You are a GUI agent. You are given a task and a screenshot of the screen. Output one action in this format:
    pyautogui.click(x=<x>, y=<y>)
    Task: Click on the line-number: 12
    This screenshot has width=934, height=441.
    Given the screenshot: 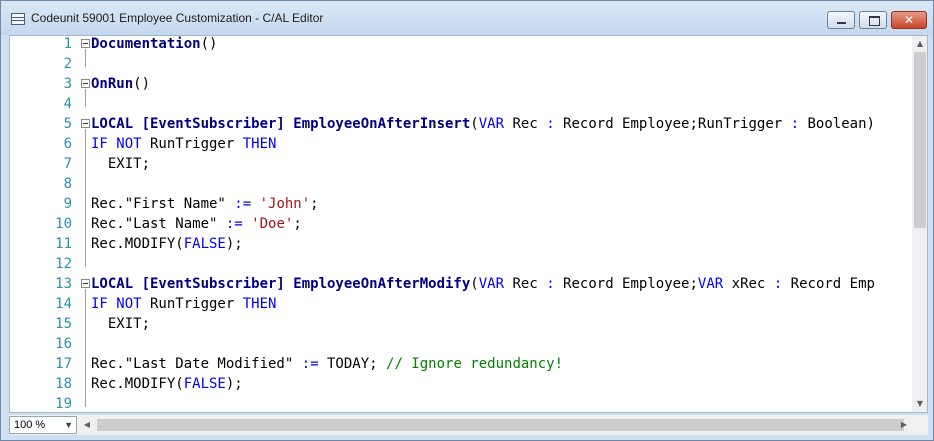 What is the action you would take?
    pyautogui.click(x=63, y=264)
    